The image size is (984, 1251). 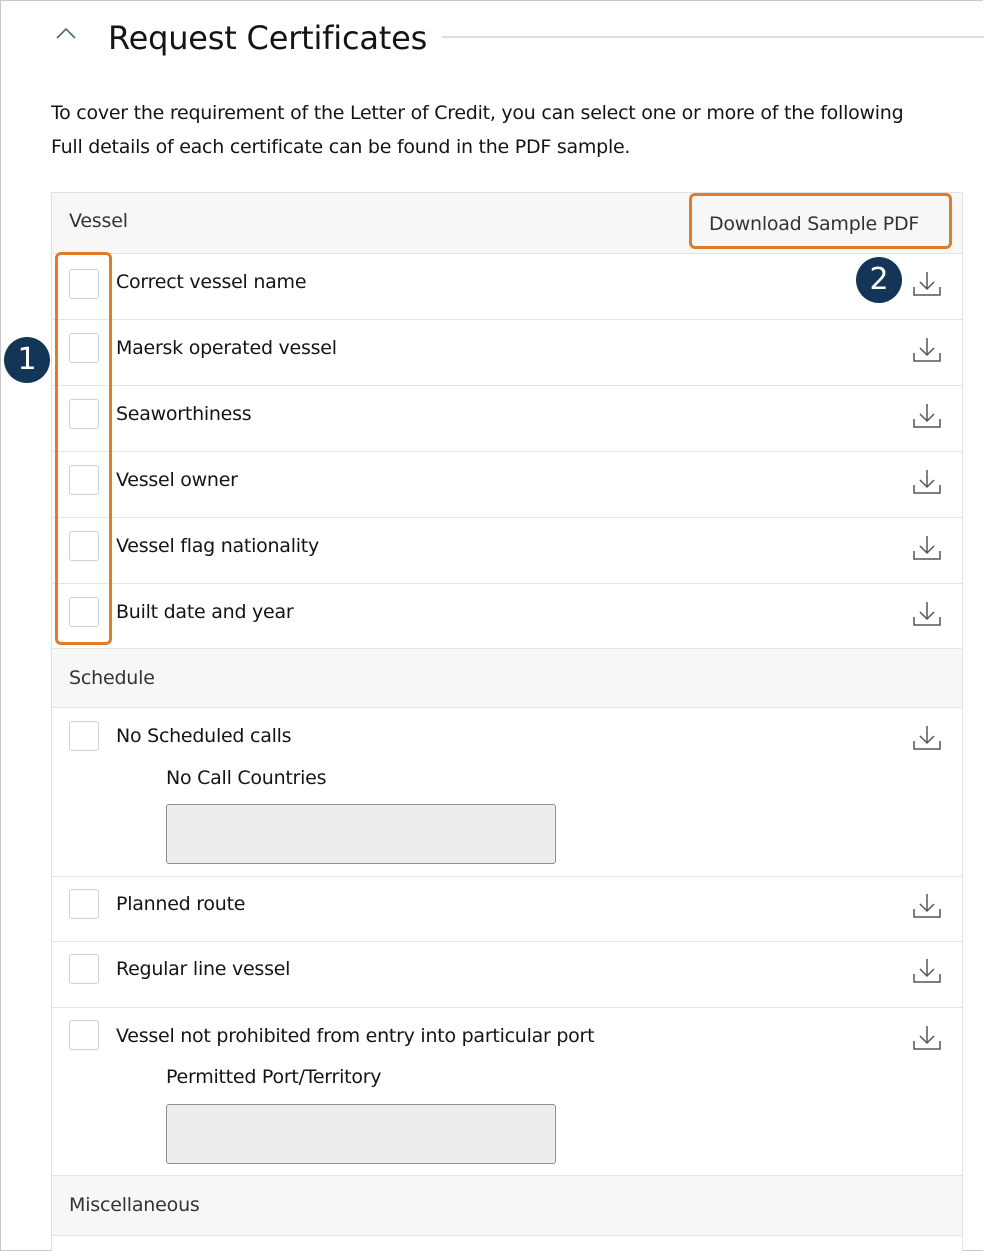 I want to click on highlight-download-sample-pdf, so click(x=820, y=221).